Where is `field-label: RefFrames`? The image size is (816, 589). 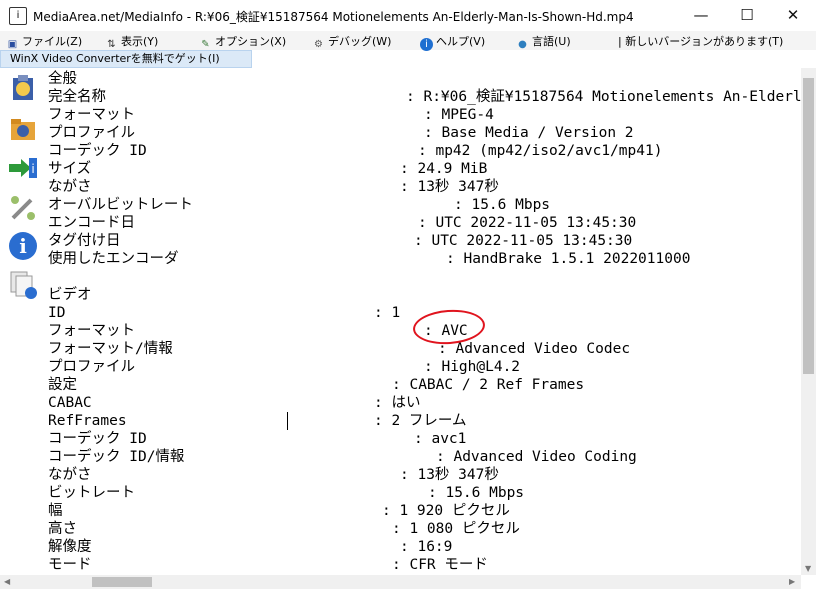
field-label: RefFrames is located at coordinates (87, 421).